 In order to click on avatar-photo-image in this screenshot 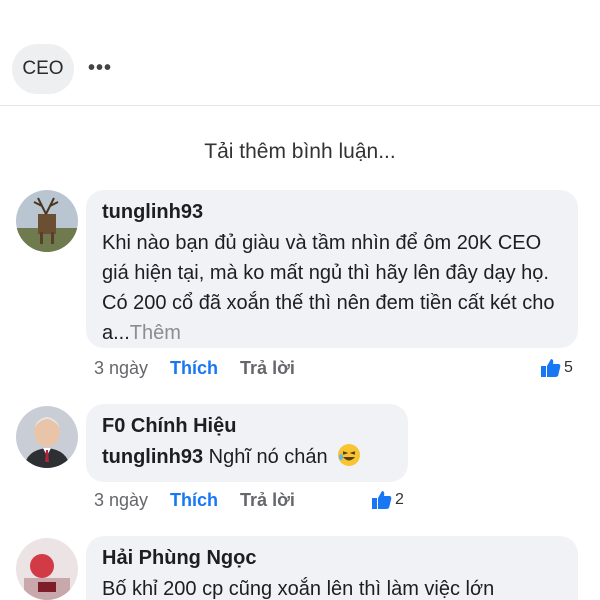, I will do `click(47, 569)`.